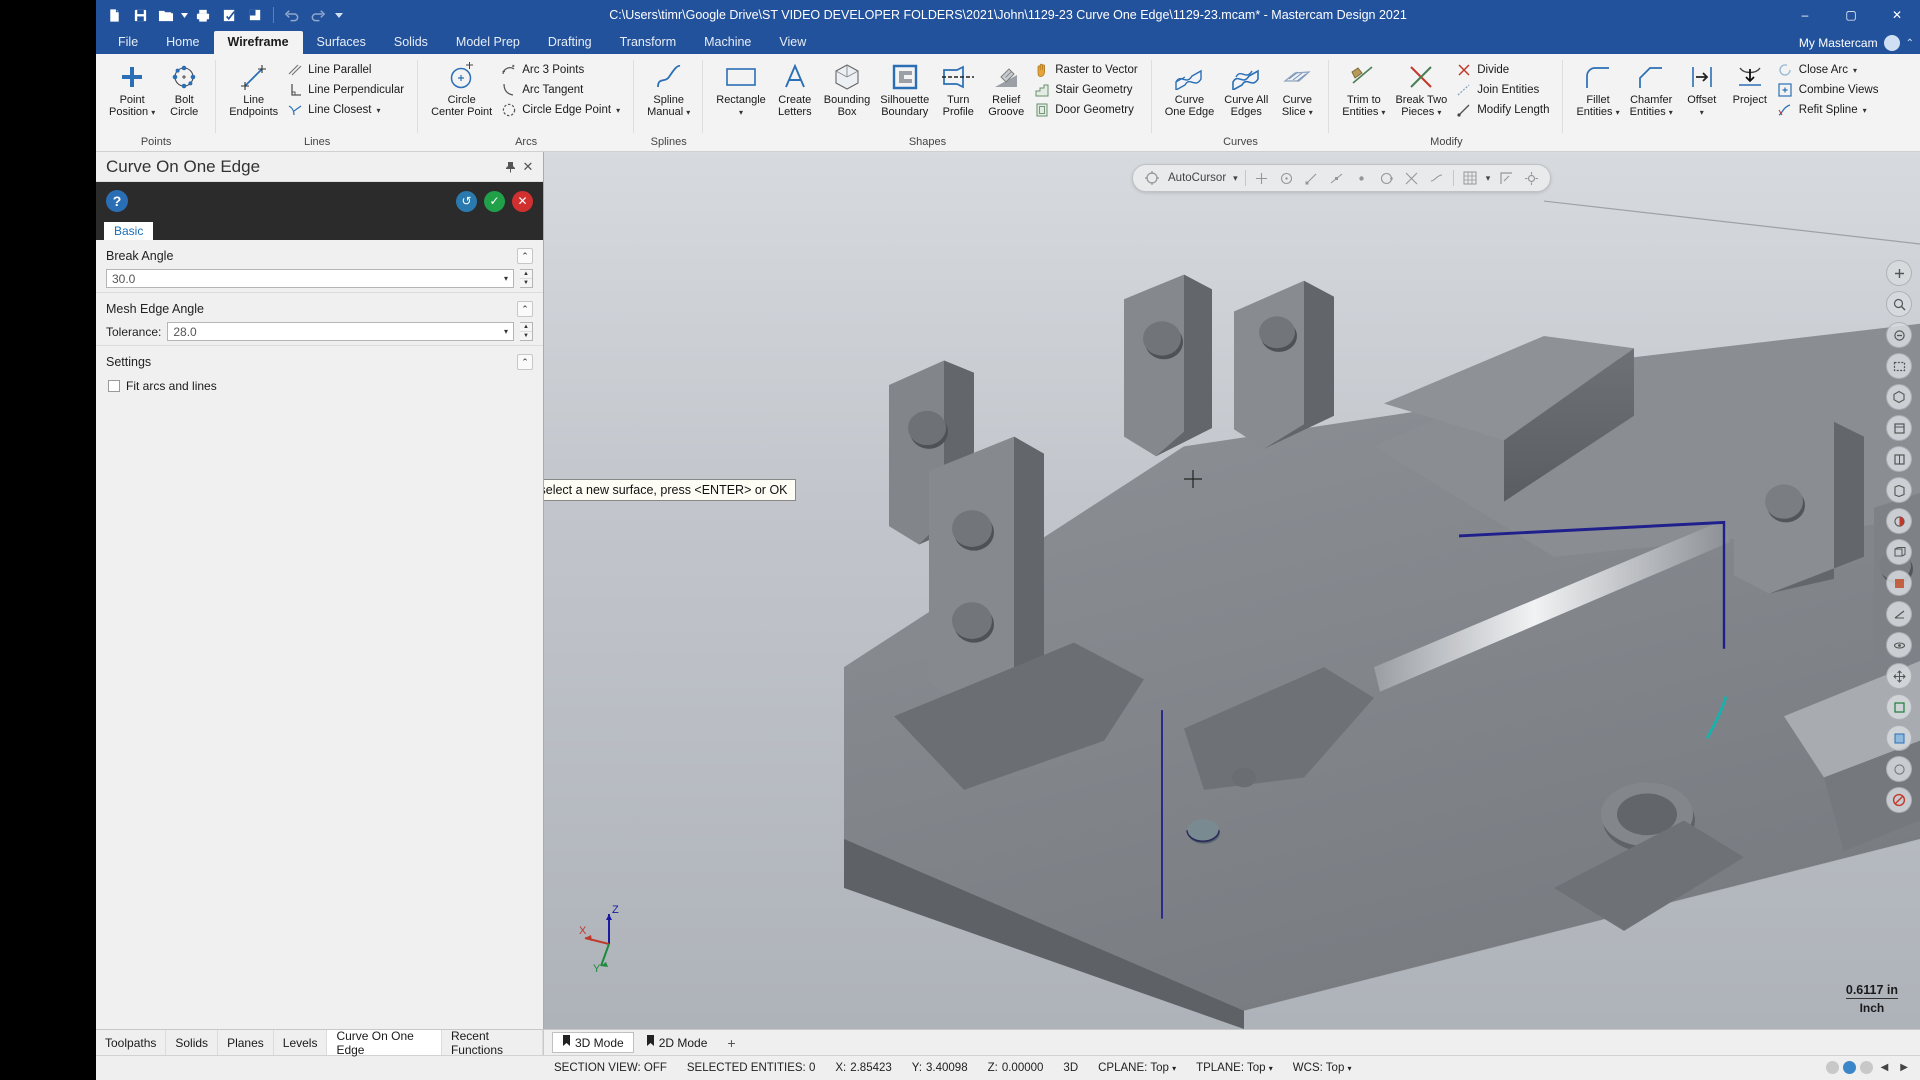 Image resolution: width=1920 pixels, height=1080 pixels. I want to click on panel-close-icon: ✕, so click(528, 167).